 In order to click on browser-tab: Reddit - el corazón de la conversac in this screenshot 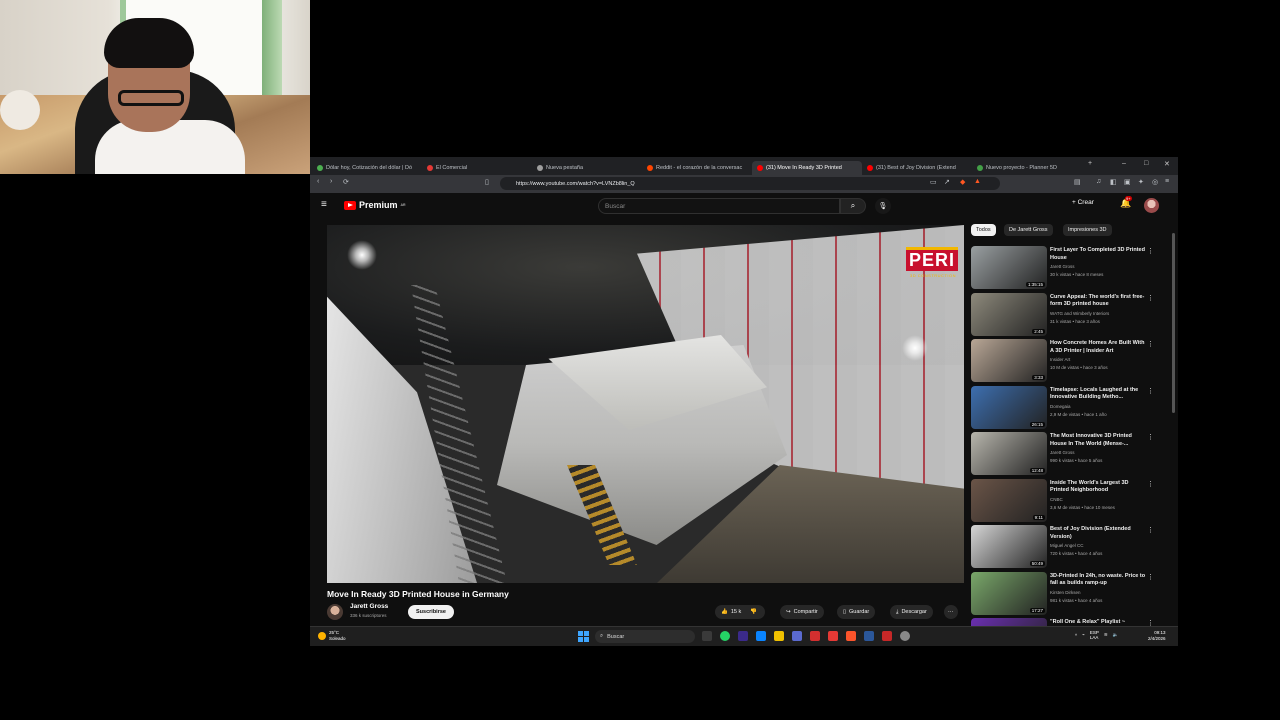, I will do `click(697, 168)`.